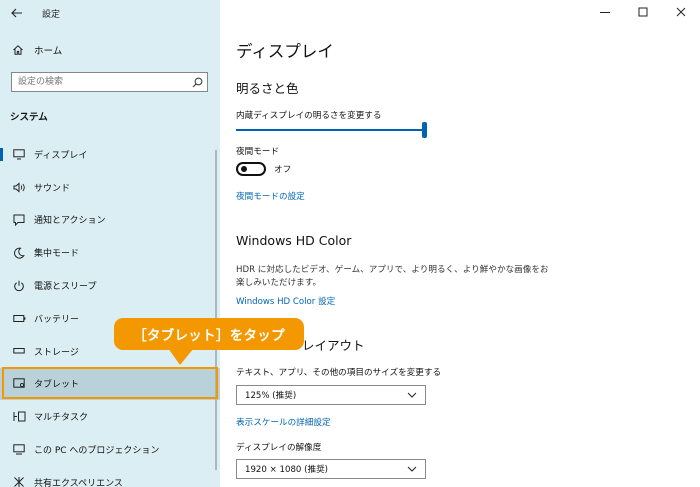 This screenshot has height=487, width=700. What do you see at coordinates (110, 220) in the screenshot?
I see `sidebar-item-notifications: 通知とアクション` at bounding box center [110, 220].